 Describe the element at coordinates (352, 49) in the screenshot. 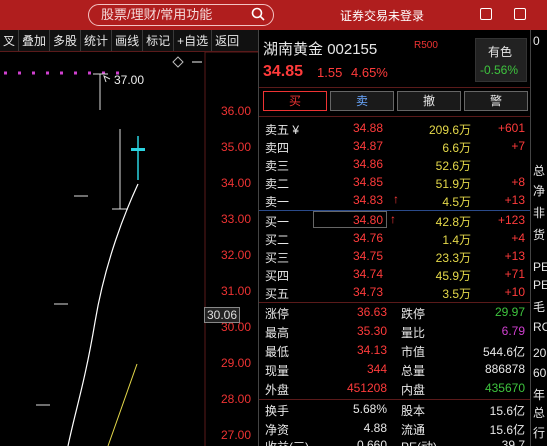

I see `stock-code: 002155` at that location.